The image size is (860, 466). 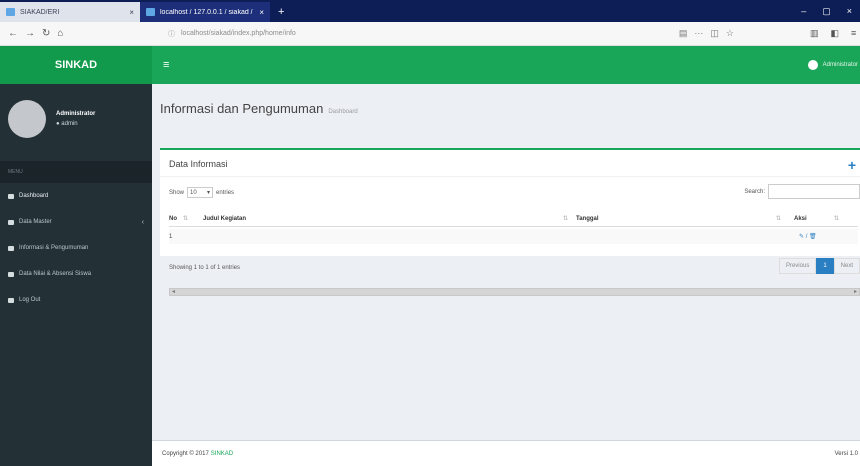 What do you see at coordinates (826, 11) in the screenshot?
I see `maximize-icon: ▢` at bounding box center [826, 11].